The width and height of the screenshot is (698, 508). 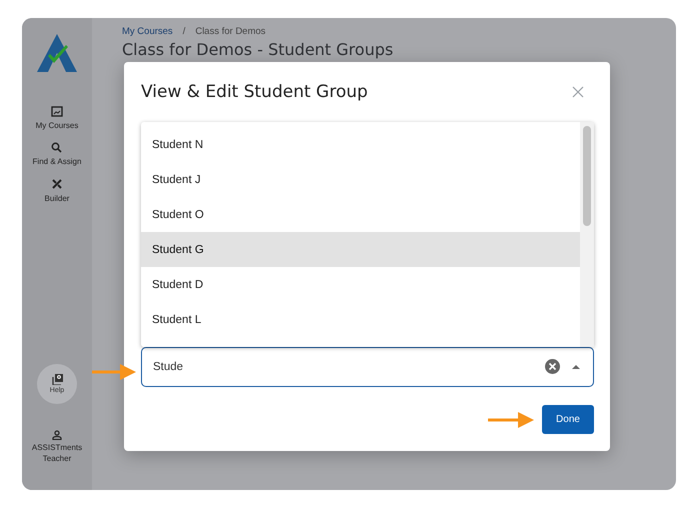 I want to click on nav-item: Find & Assign, so click(x=57, y=154).